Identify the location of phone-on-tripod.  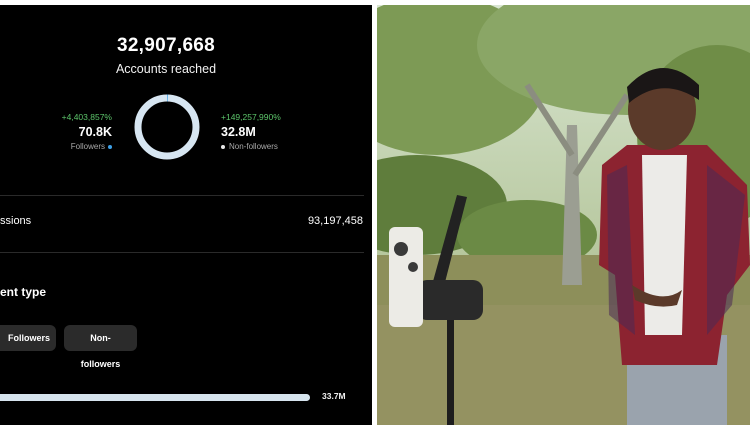
(406, 277).